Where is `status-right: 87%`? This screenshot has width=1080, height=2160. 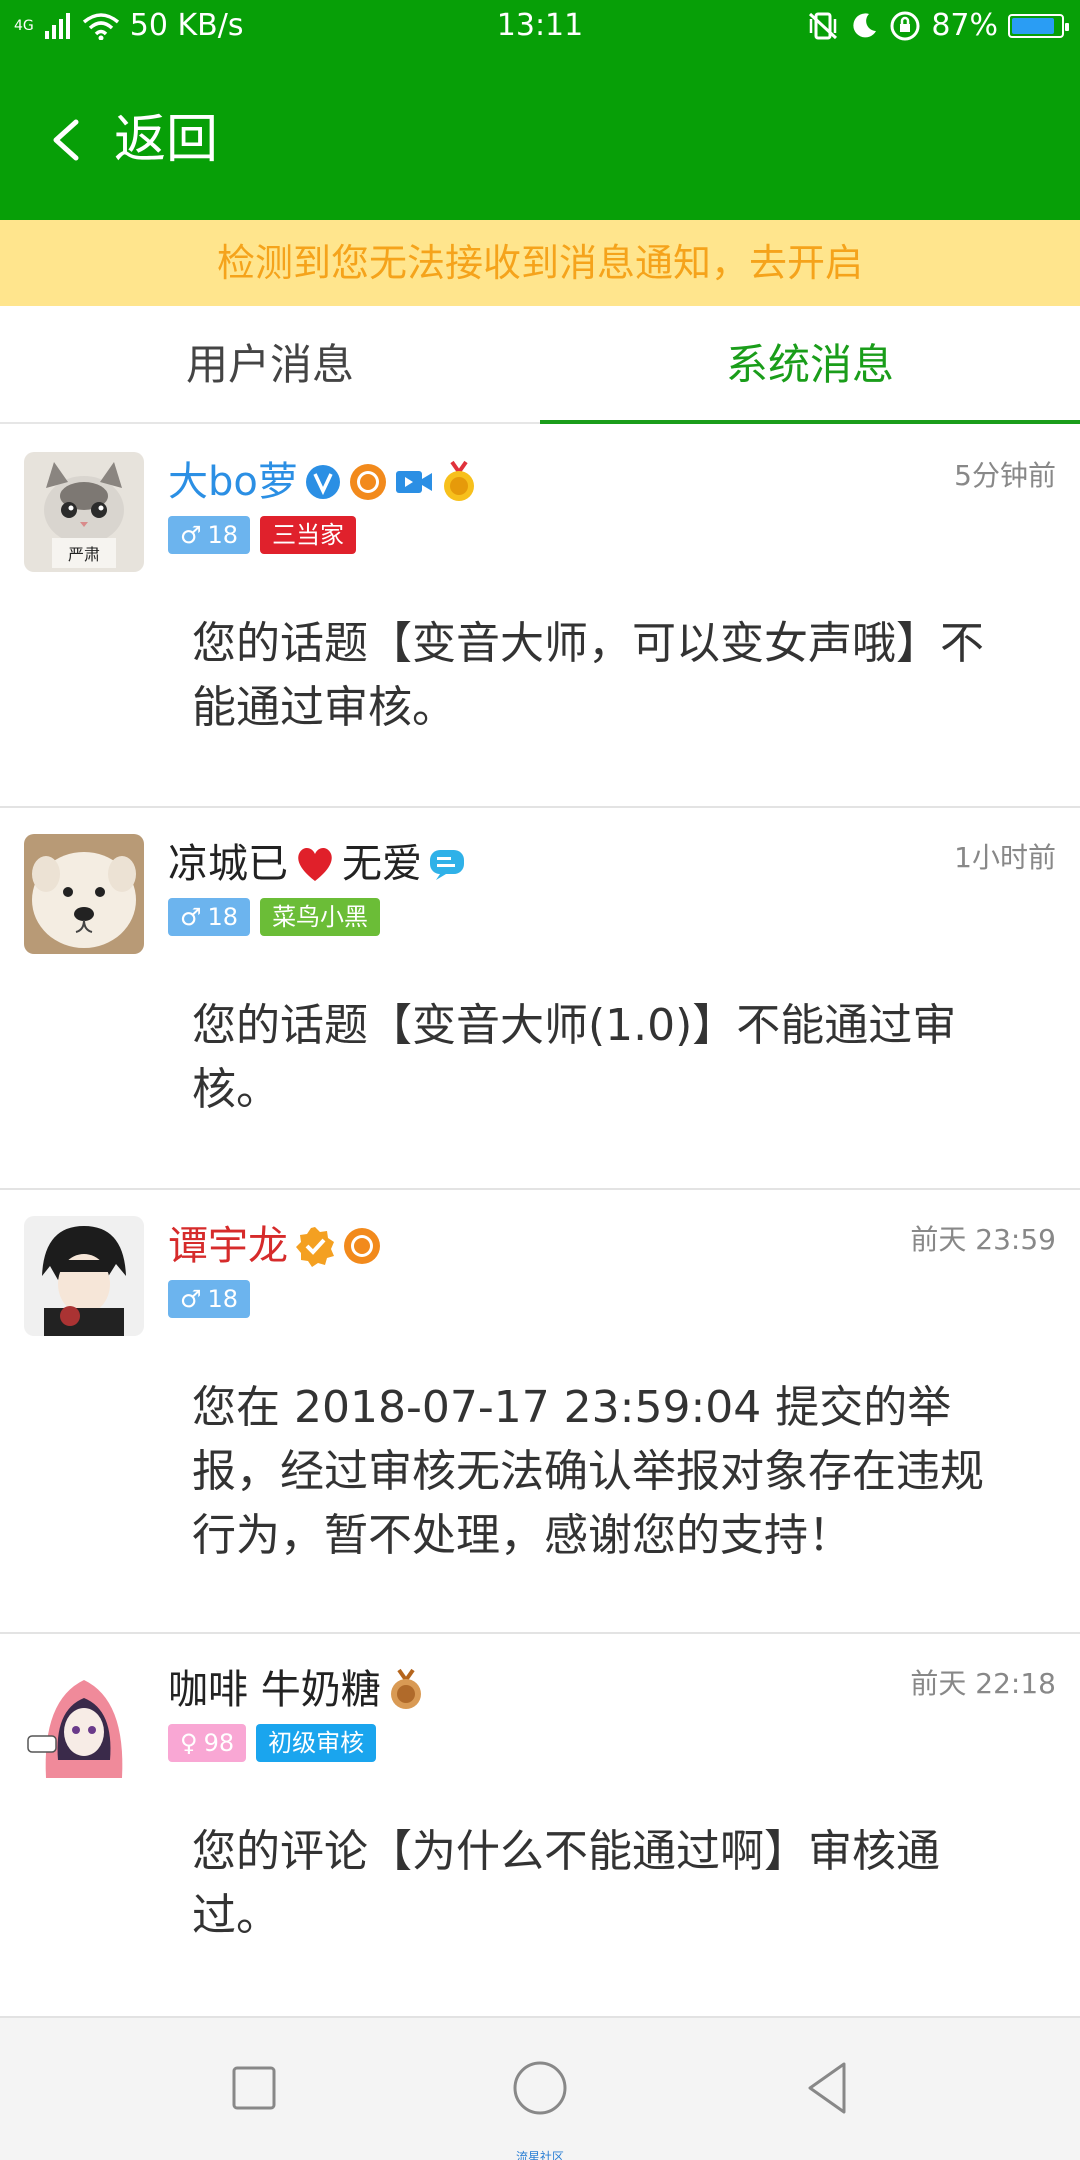 status-right: 87% is located at coordinates (938, 25).